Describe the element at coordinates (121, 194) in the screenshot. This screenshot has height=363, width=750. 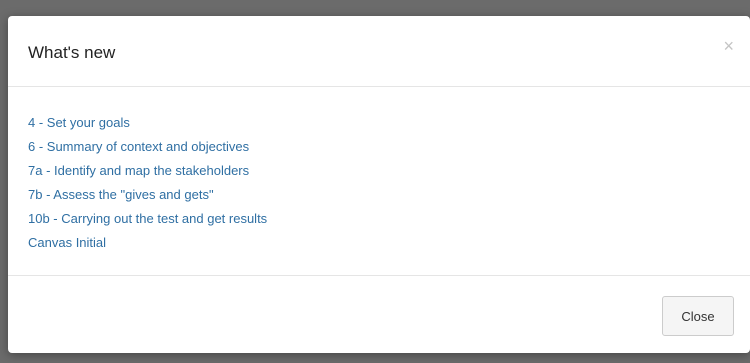
I see `news-link-gives-gets: 7b - Assess the "gives and gets"` at that location.